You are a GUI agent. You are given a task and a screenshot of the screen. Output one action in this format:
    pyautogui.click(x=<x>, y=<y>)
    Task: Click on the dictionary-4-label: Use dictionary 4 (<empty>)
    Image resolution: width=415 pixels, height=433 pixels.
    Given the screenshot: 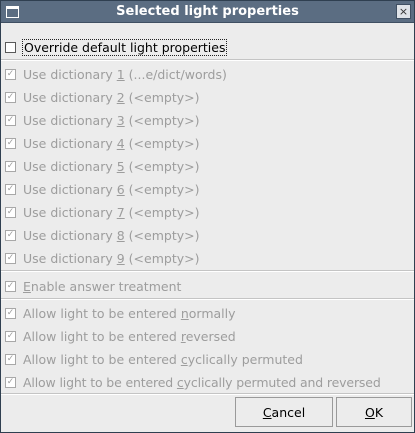 What is the action you would take?
    pyautogui.click(x=111, y=143)
    